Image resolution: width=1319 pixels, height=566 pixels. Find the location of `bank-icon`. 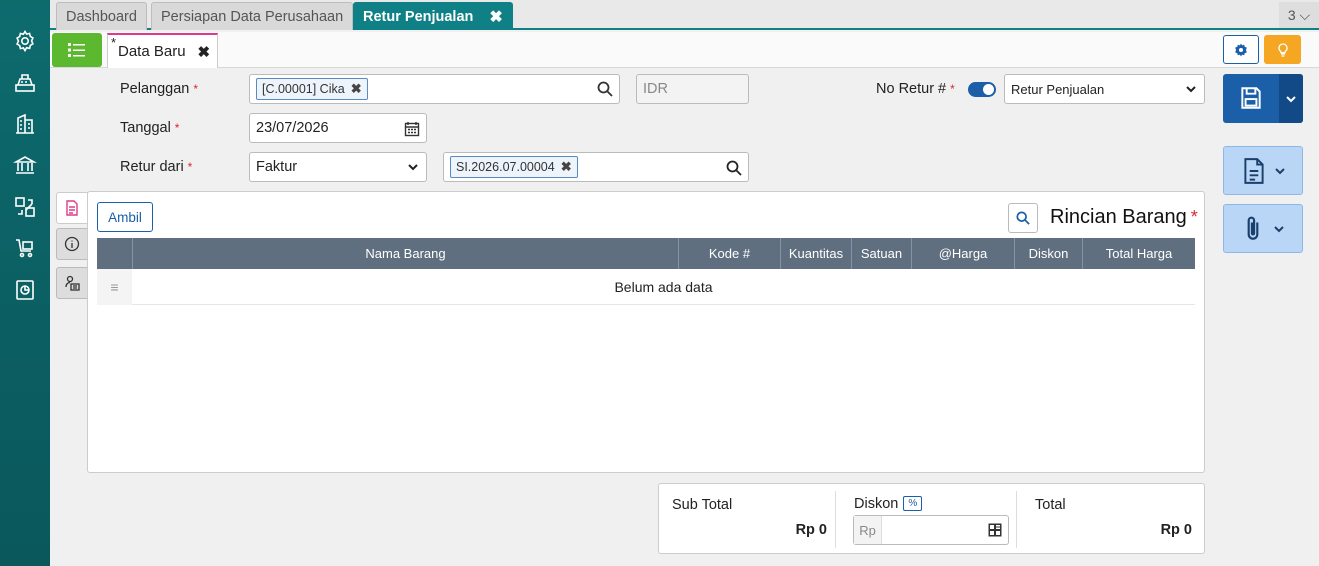

bank-icon is located at coordinates (25, 165).